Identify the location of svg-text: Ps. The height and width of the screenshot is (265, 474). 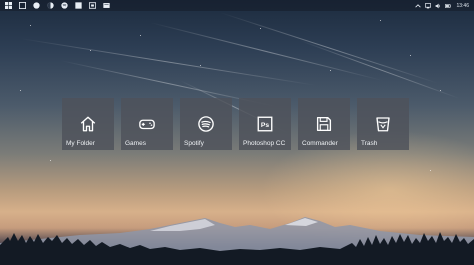
(265, 125).